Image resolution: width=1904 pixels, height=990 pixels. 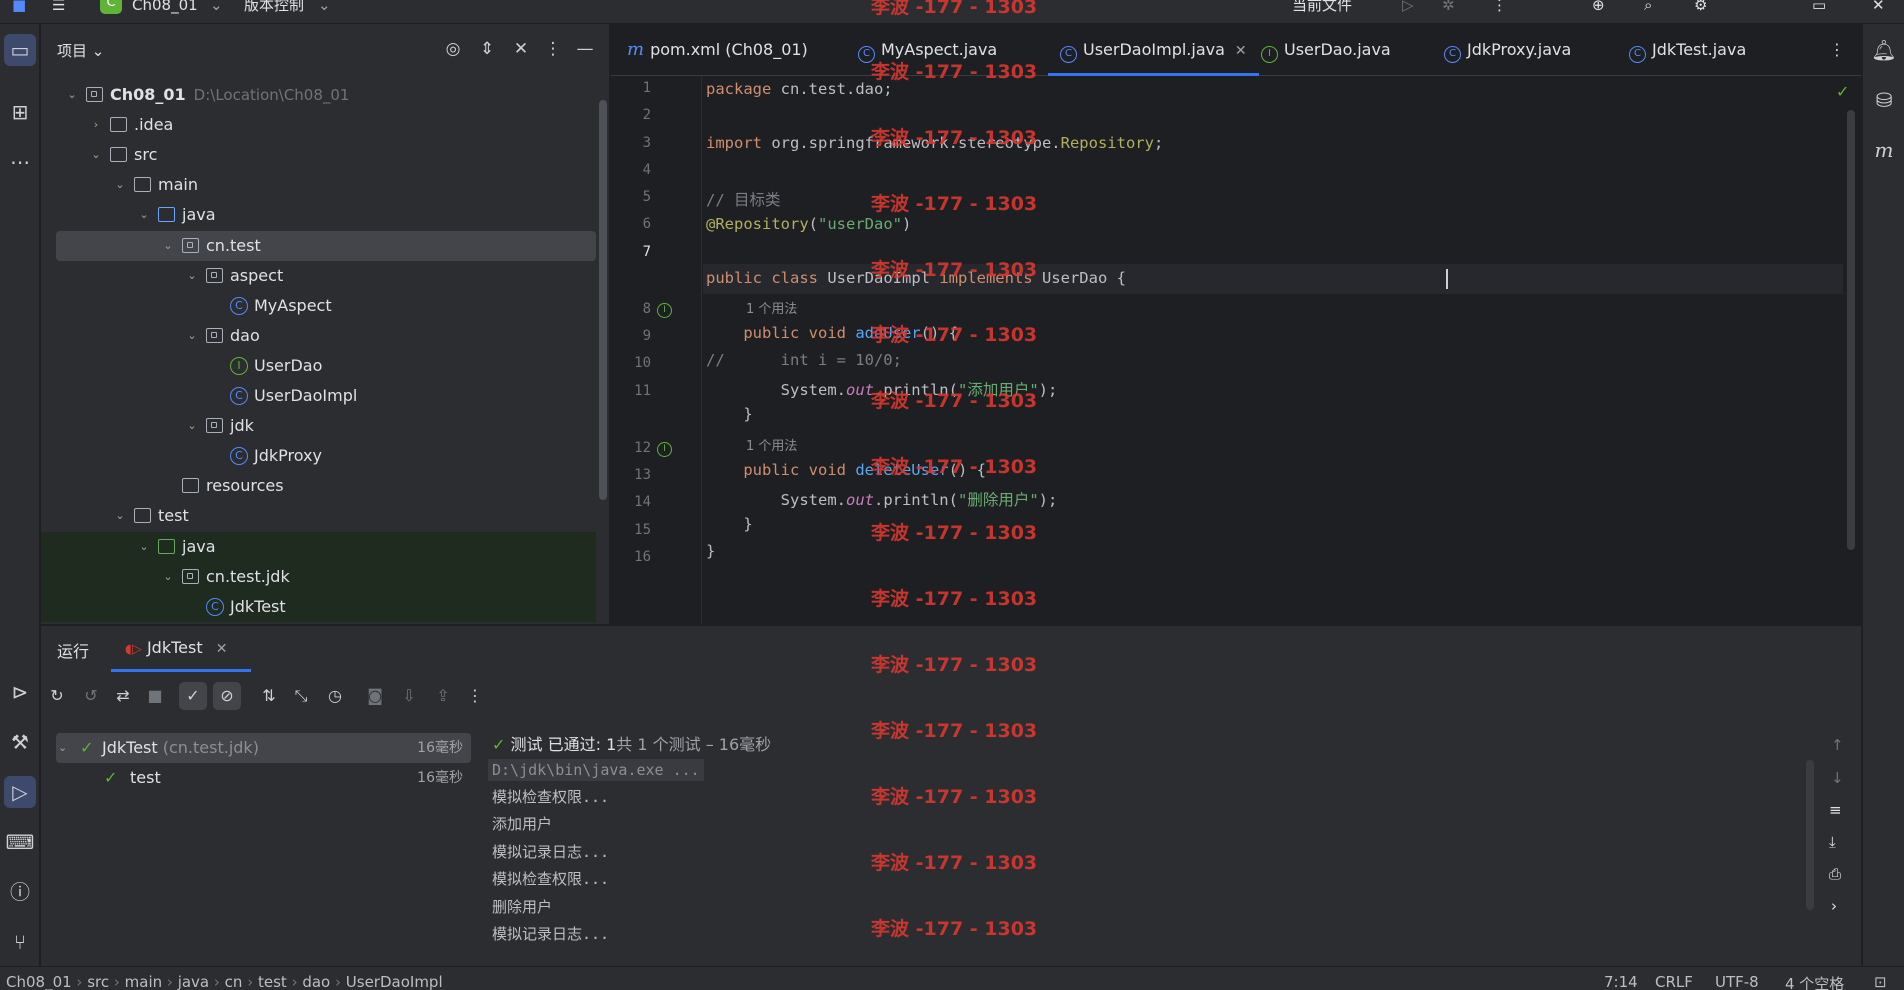 What do you see at coordinates (1819, 8) in the screenshot?
I see `restore-icon: ▭` at bounding box center [1819, 8].